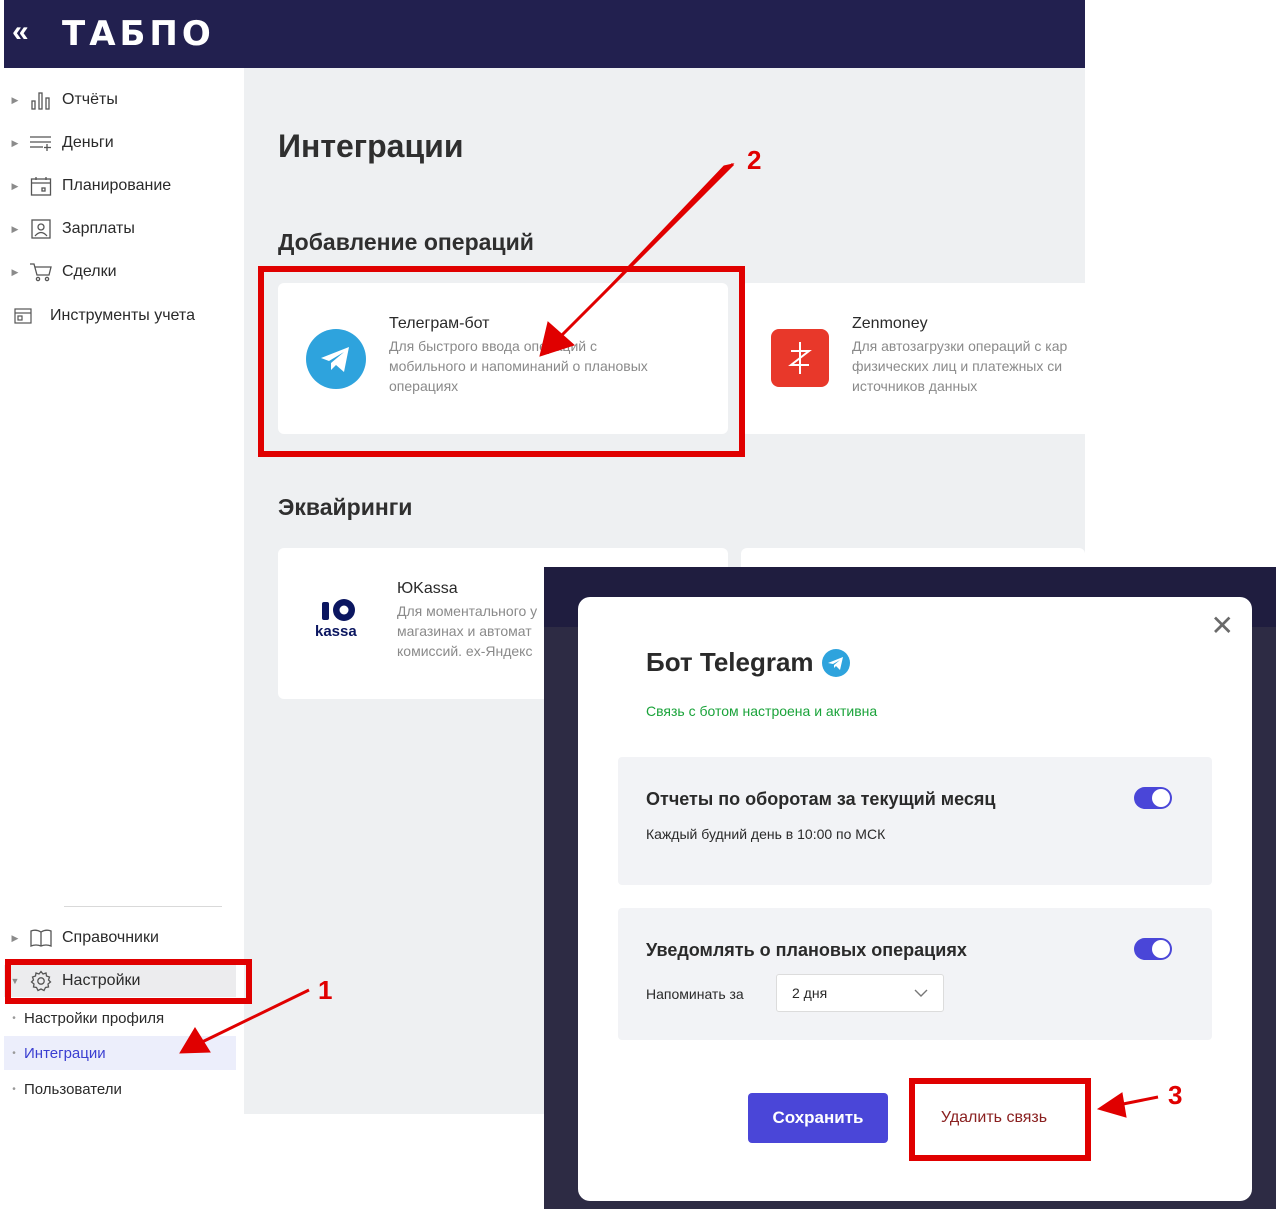  I want to click on remind-period-select: 2 дня, so click(860, 993).